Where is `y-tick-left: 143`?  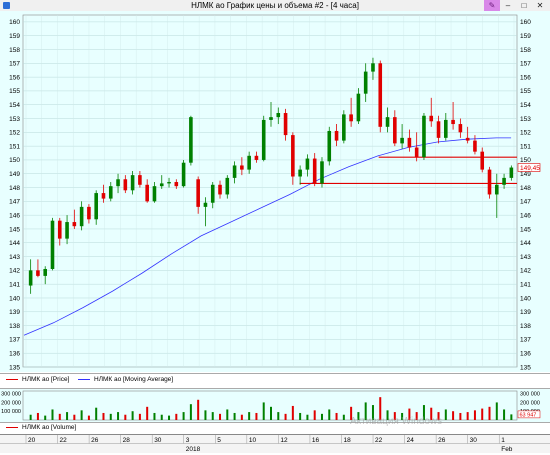
y-tick-left: 143 is located at coordinates (14, 257).